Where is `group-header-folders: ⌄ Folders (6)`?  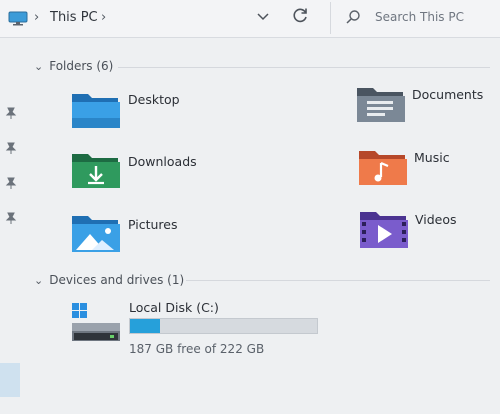 group-header-folders: ⌄ Folders (6) is located at coordinates (73, 66).